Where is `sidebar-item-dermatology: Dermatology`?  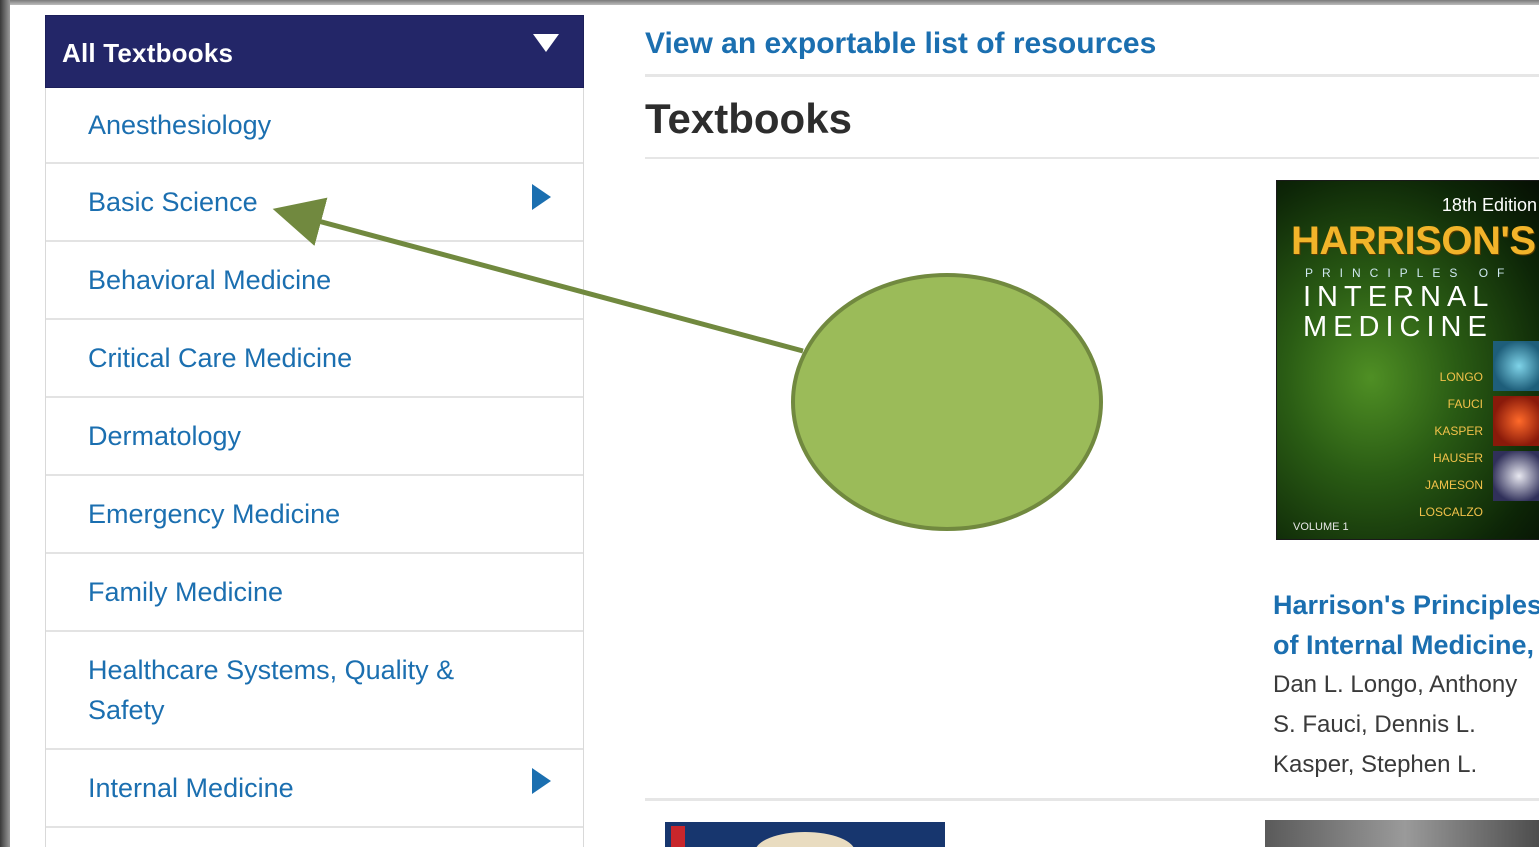
sidebar-item-dermatology: Dermatology is located at coordinates (314, 437).